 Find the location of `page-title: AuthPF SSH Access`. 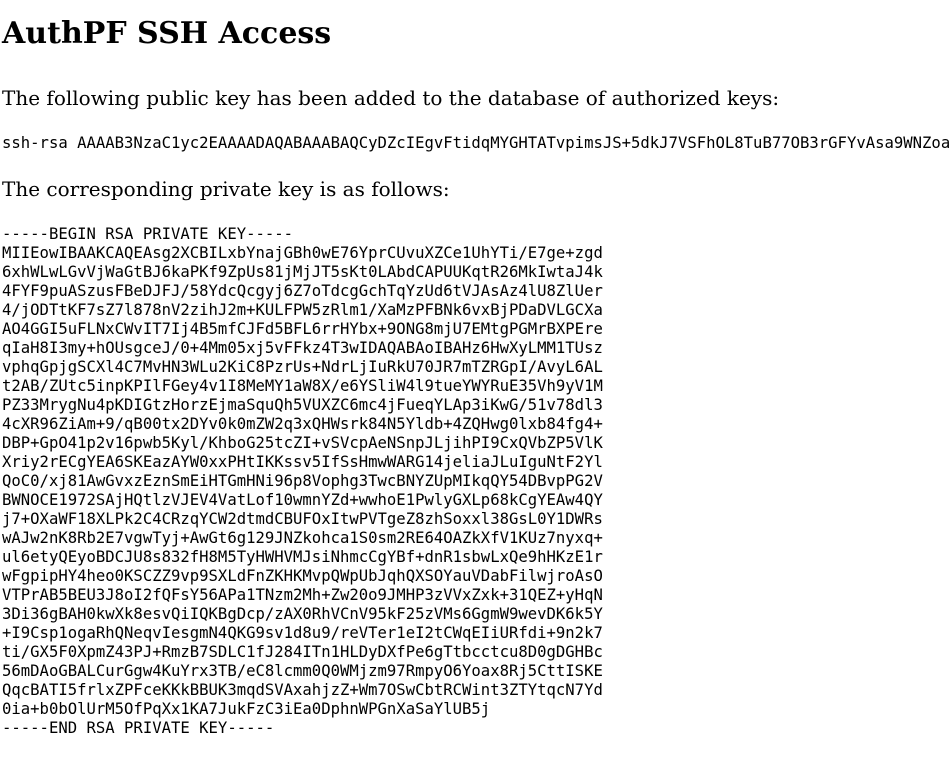

page-title: AuthPF SSH Access is located at coordinates (167, 33).